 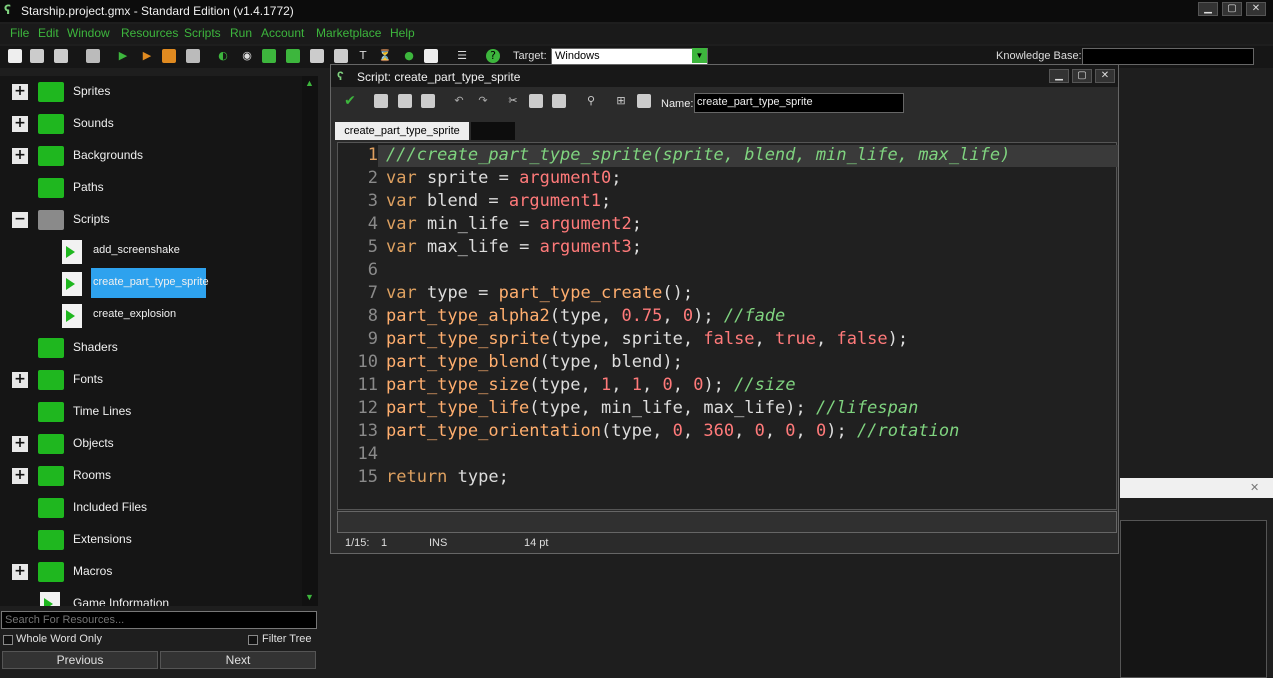 I want to click on editor-close-button: ✕, so click(x=1105, y=76).